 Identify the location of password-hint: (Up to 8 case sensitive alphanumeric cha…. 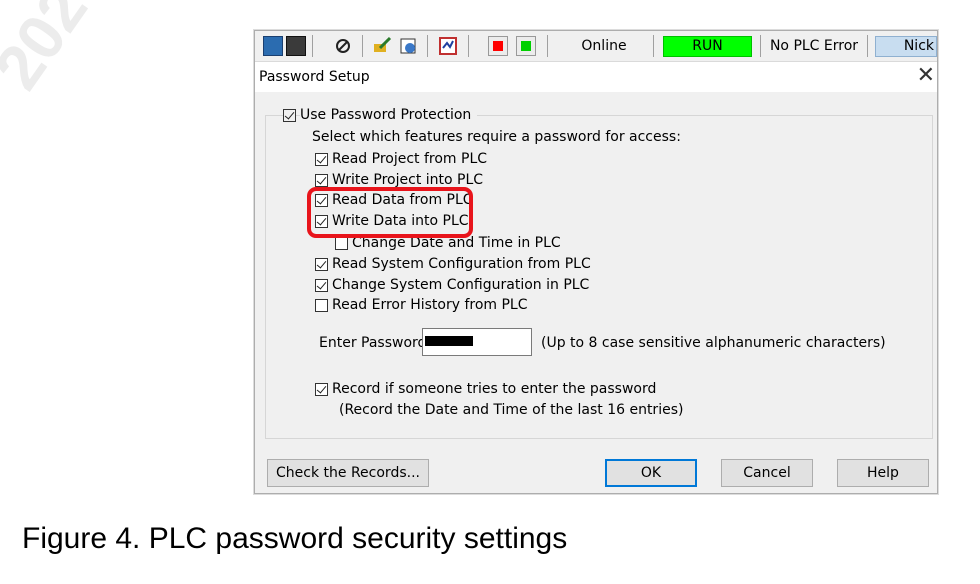
(713, 343).